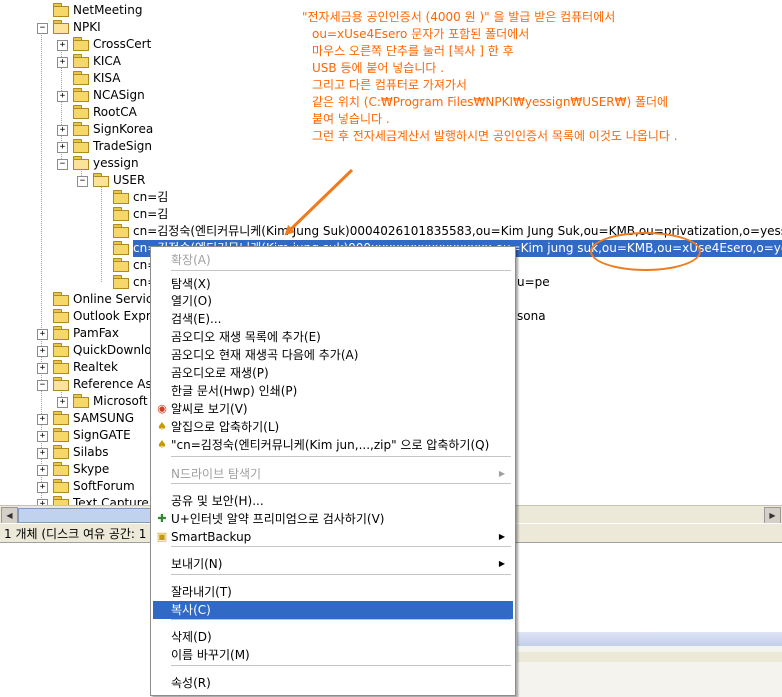  What do you see at coordinates (649, 639) in the screenshot?
I see `background-window-titlebar` at bounding box center [649, 639].